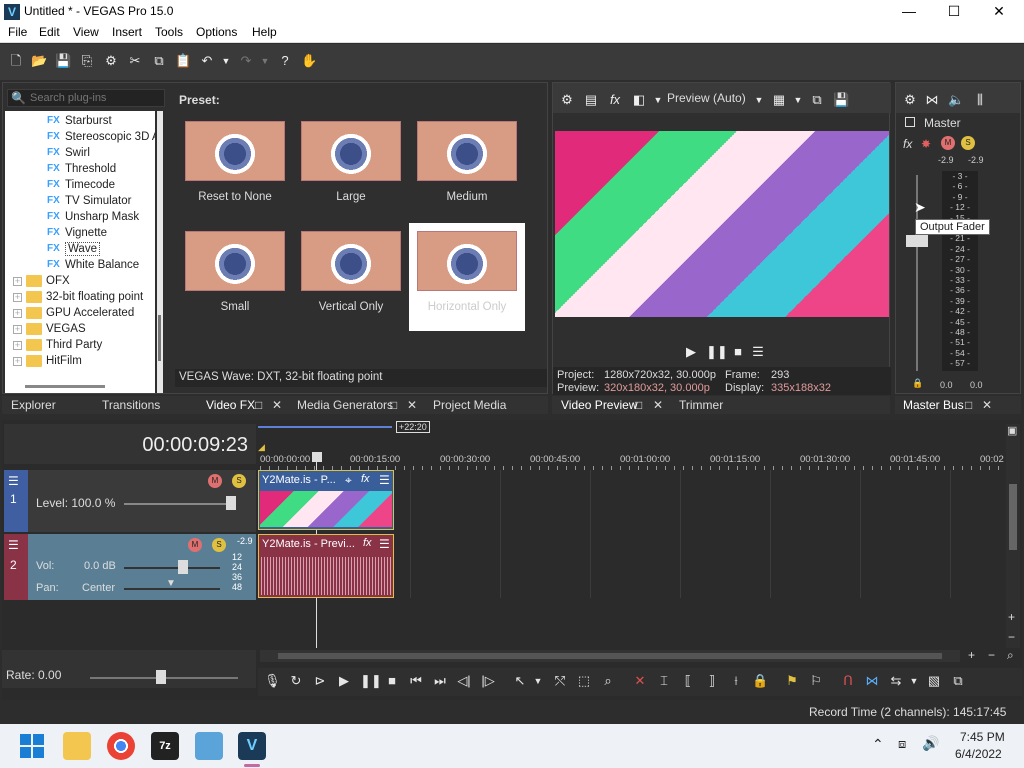  What do you see at coordinates (209, 746) in the screenshot?
I see `control-panel-icon` at bounding box center [209, 746].